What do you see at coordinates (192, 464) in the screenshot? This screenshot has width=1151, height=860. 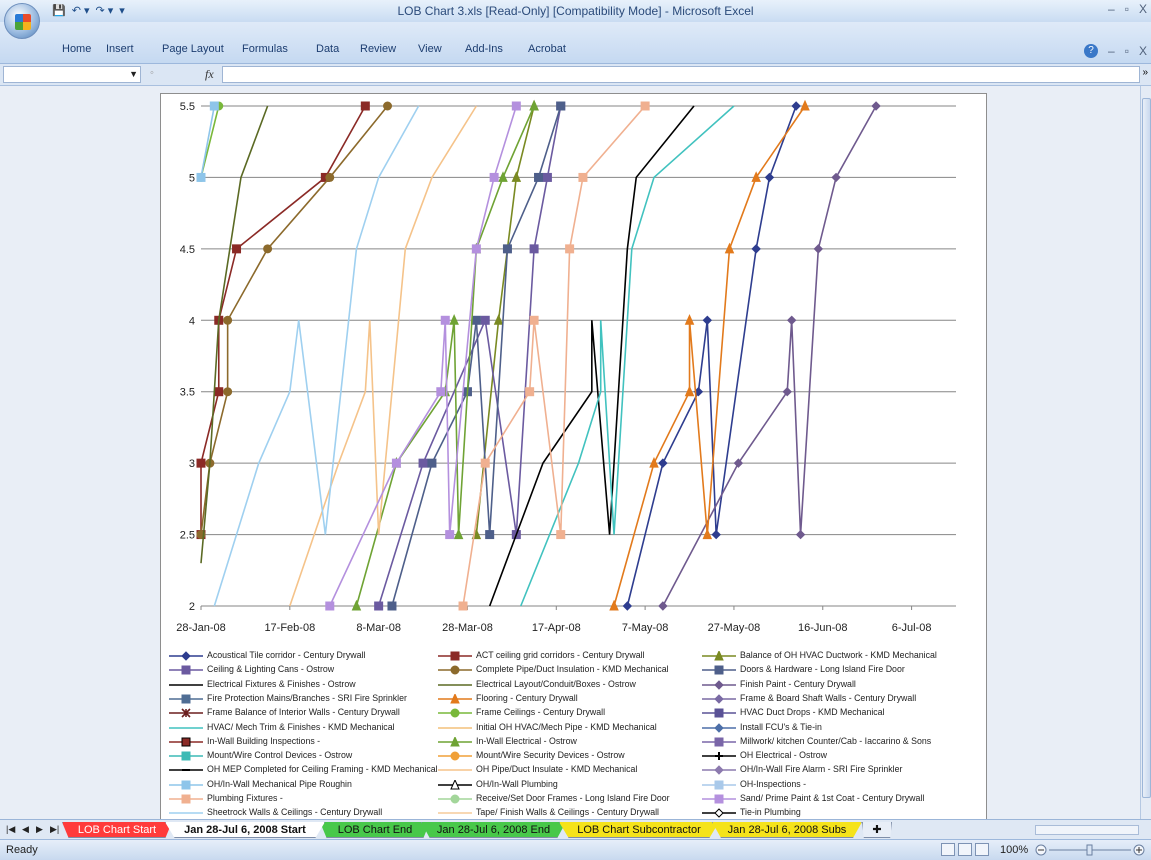 I see `y-tick-label: 3` at bounding box center [192, 464].